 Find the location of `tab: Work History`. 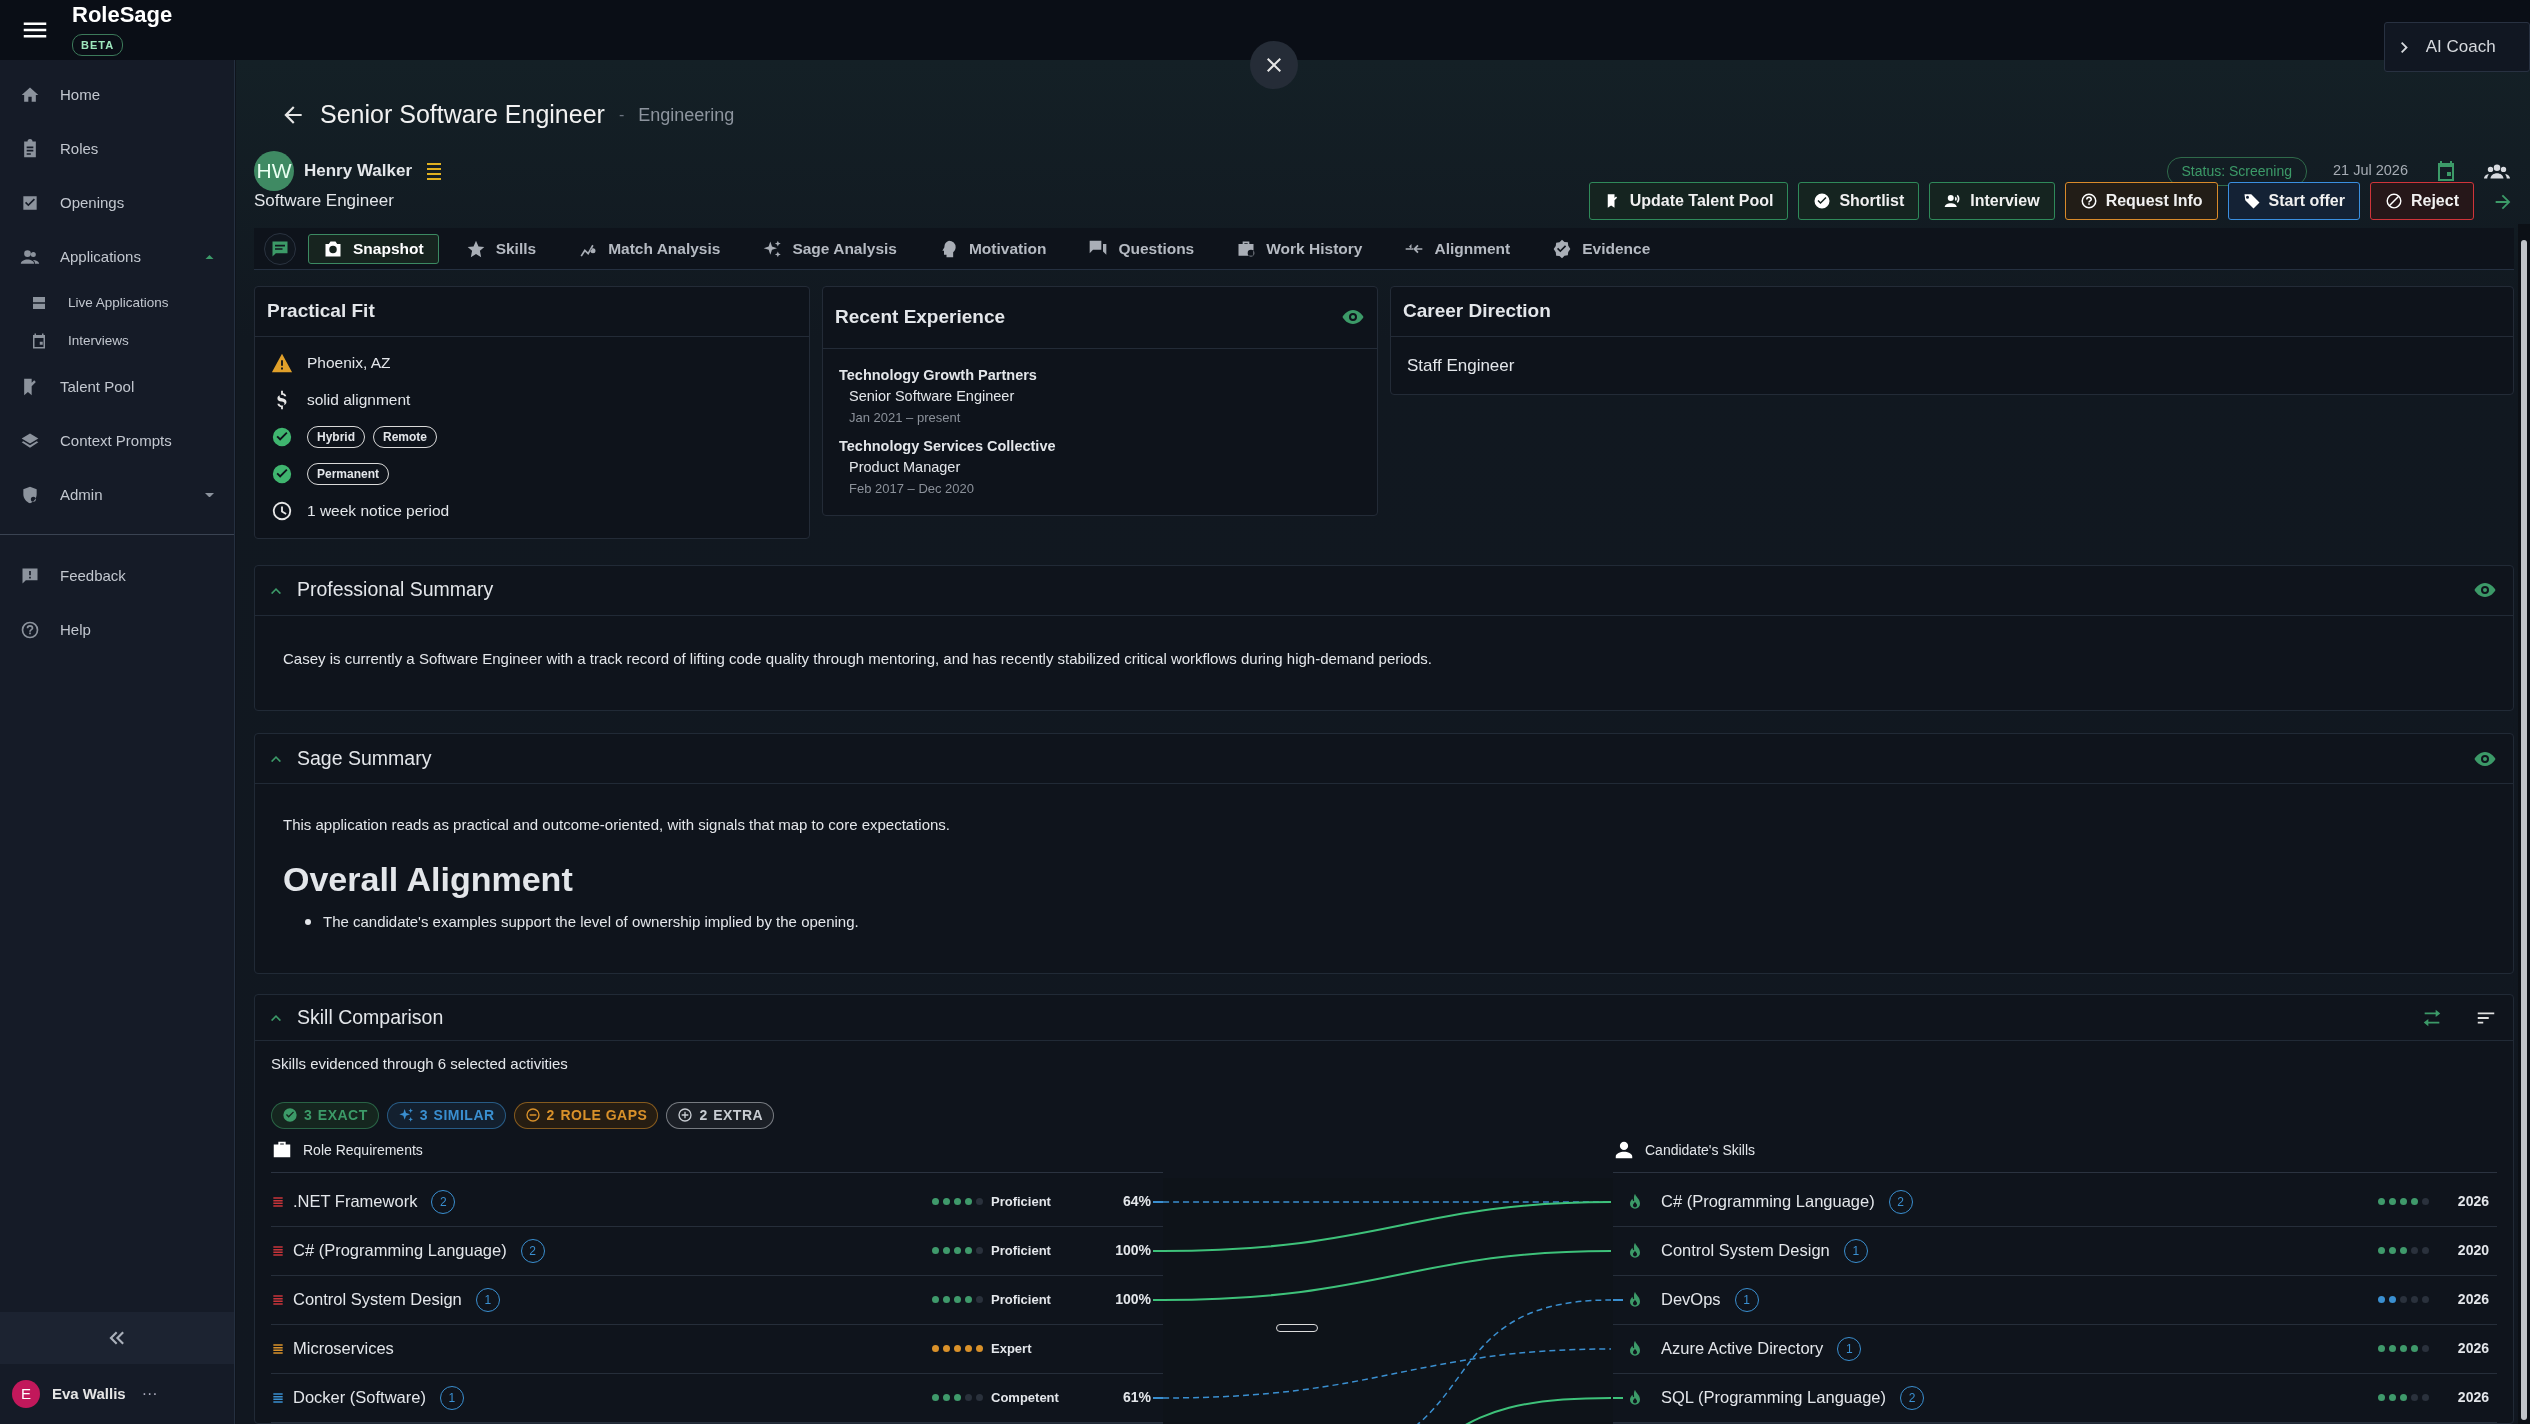

tab: Work History is located at coordinates (1299, 248).